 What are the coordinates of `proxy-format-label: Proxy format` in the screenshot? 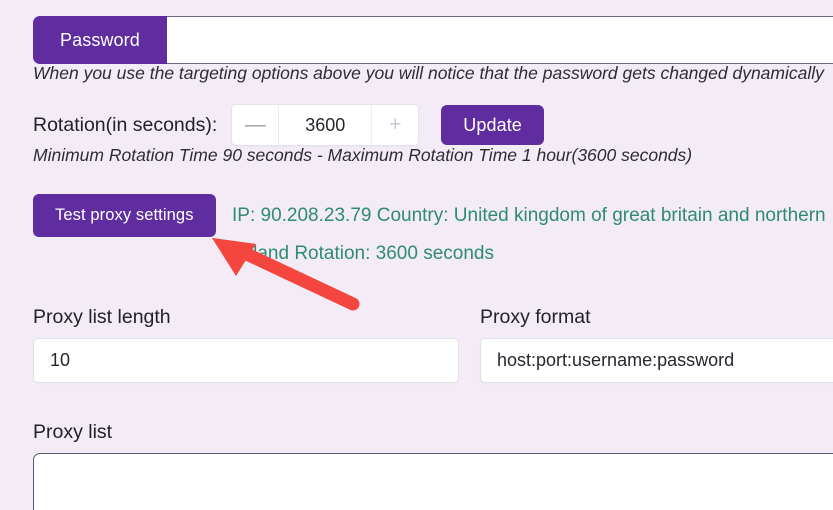 It's located at (535, 317).